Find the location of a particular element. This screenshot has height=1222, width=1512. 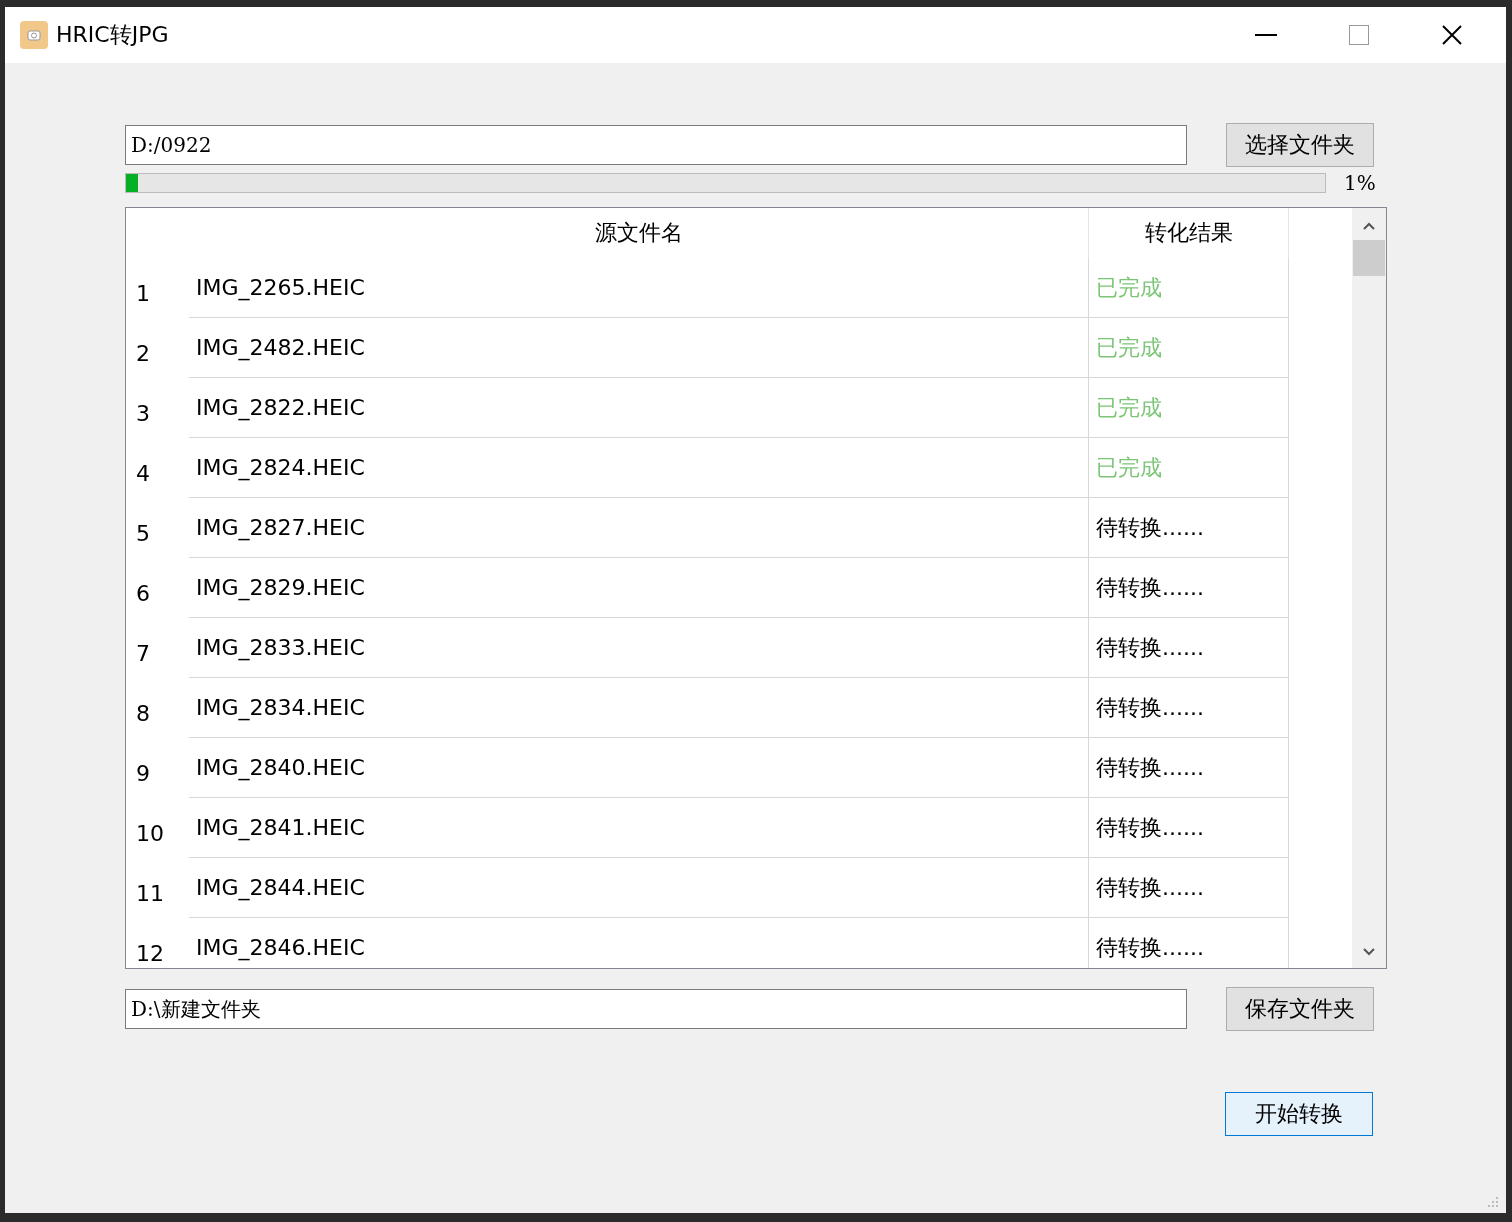

row-number: 3 is located at coordinates (143, 414).